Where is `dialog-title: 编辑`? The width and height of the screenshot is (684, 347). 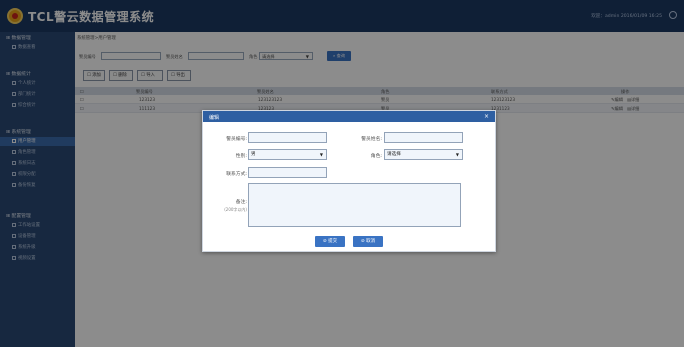
dialog-title: 编辑 is located at coordinates (214, 117).